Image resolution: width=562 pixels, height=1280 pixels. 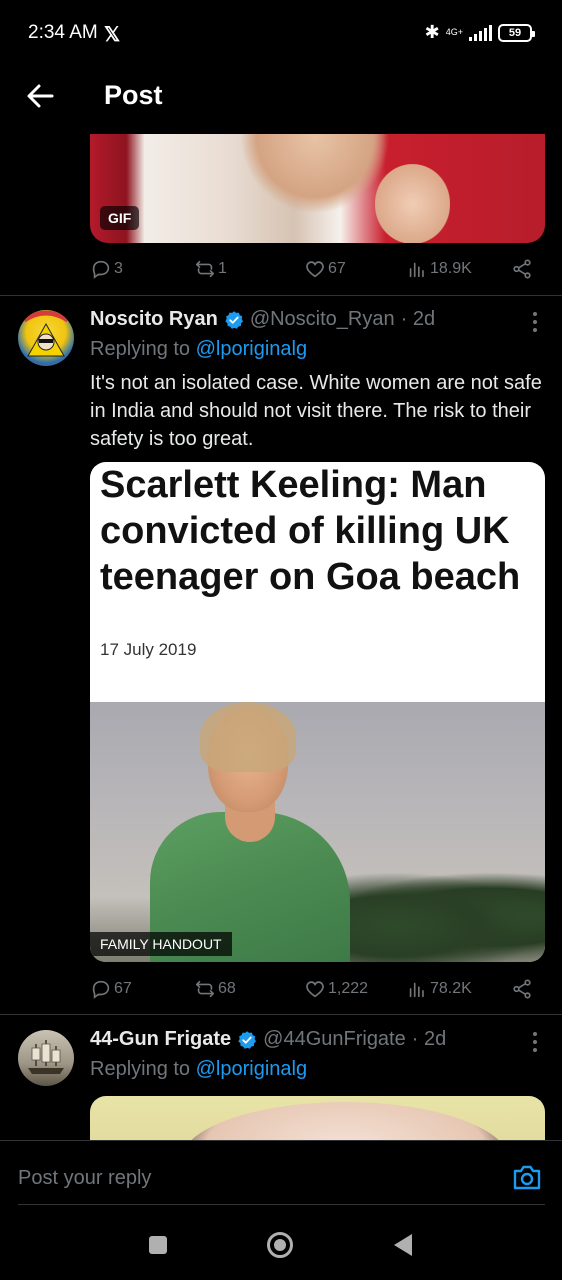 I want to click on reply-button: 67, so click(x=111, y=989).